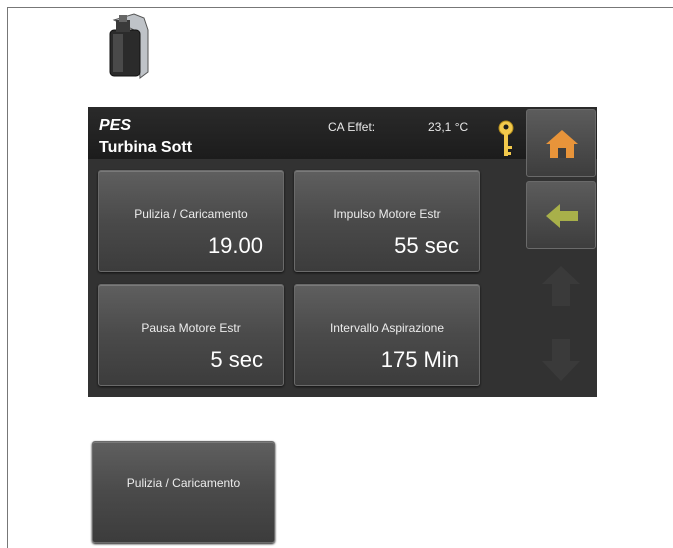 This screenshot has height=548, width=673. What do you see at coordinates (146, 147) in the screenshot?
I see `panel-subtitle: Turbina Sott` at bounding box center [146, 147].